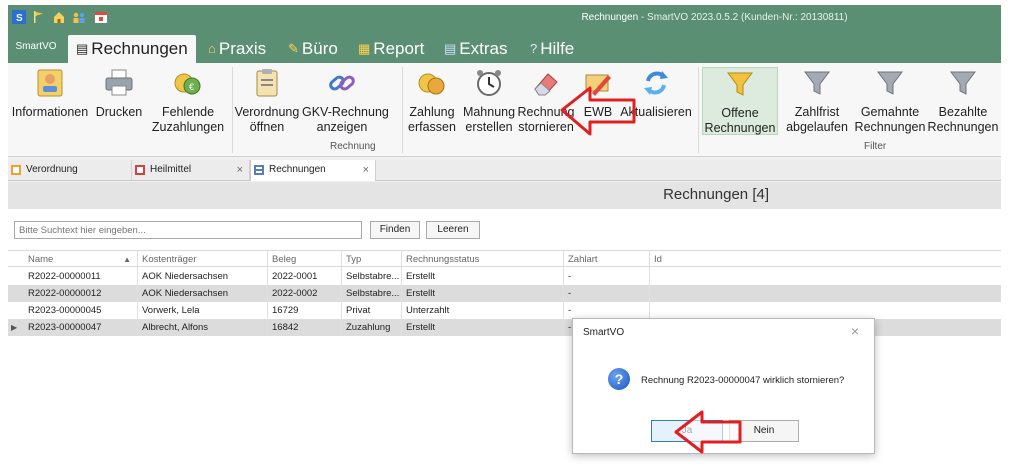  Describe the element at coordinates (372, 327) in the screenshot. I see `cell-typ: Zuzahlung` at that location.